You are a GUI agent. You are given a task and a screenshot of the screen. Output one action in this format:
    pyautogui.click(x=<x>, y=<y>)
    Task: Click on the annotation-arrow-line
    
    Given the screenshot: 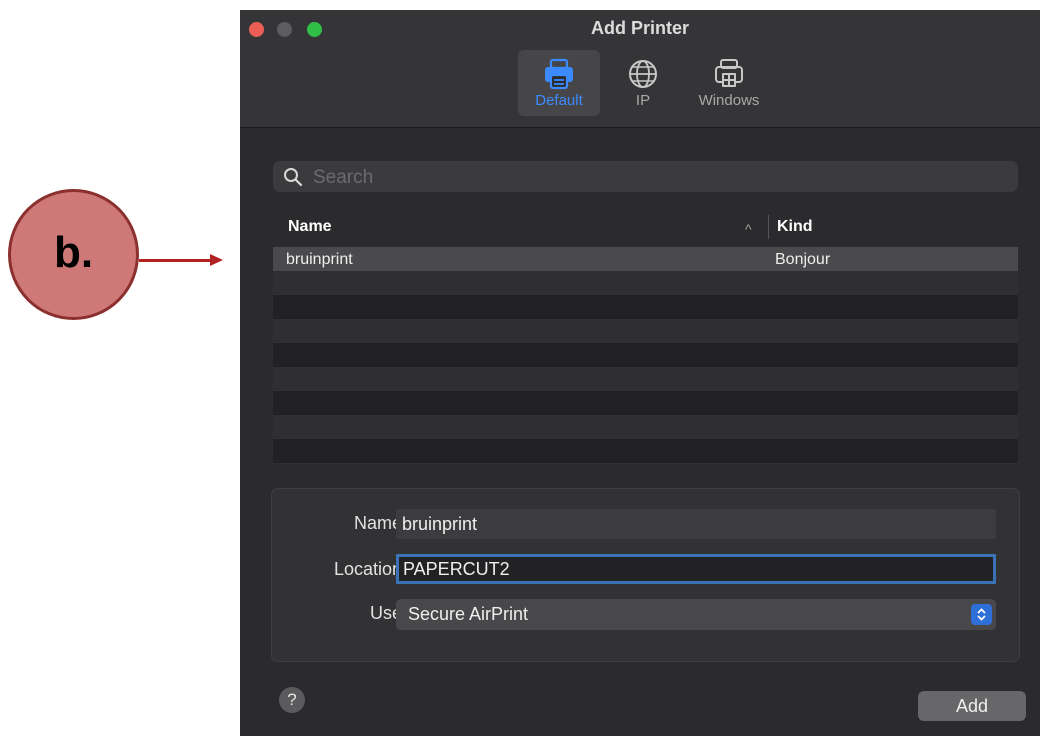 What is the action you would take?
    pyautogui.click(x=175, y=260)
    